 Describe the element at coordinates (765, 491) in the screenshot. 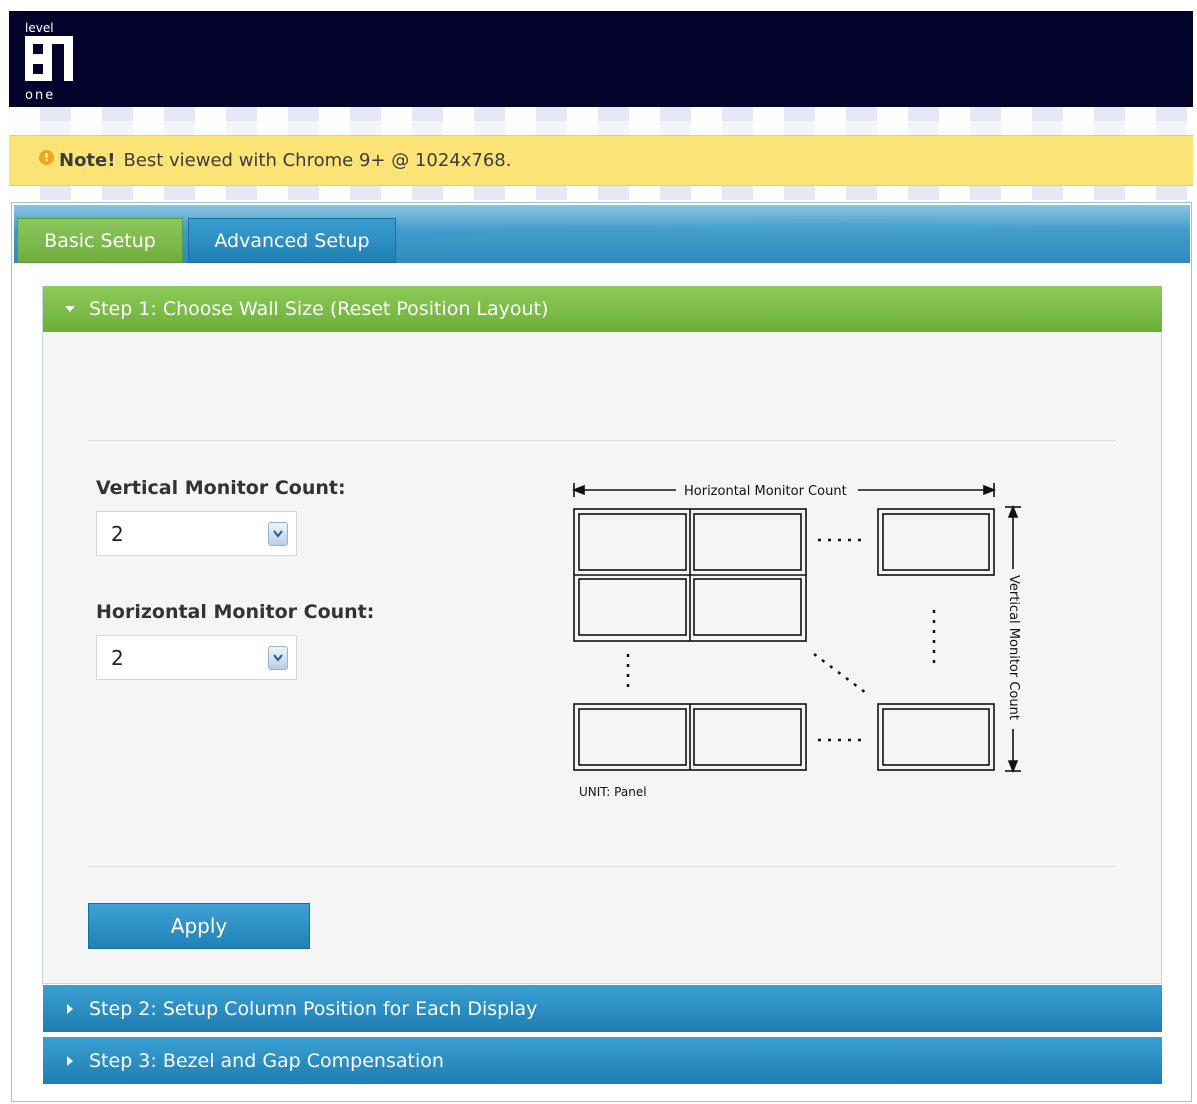

I see `horizontal-count-caption: Horizontal Monitor Count` at that location.